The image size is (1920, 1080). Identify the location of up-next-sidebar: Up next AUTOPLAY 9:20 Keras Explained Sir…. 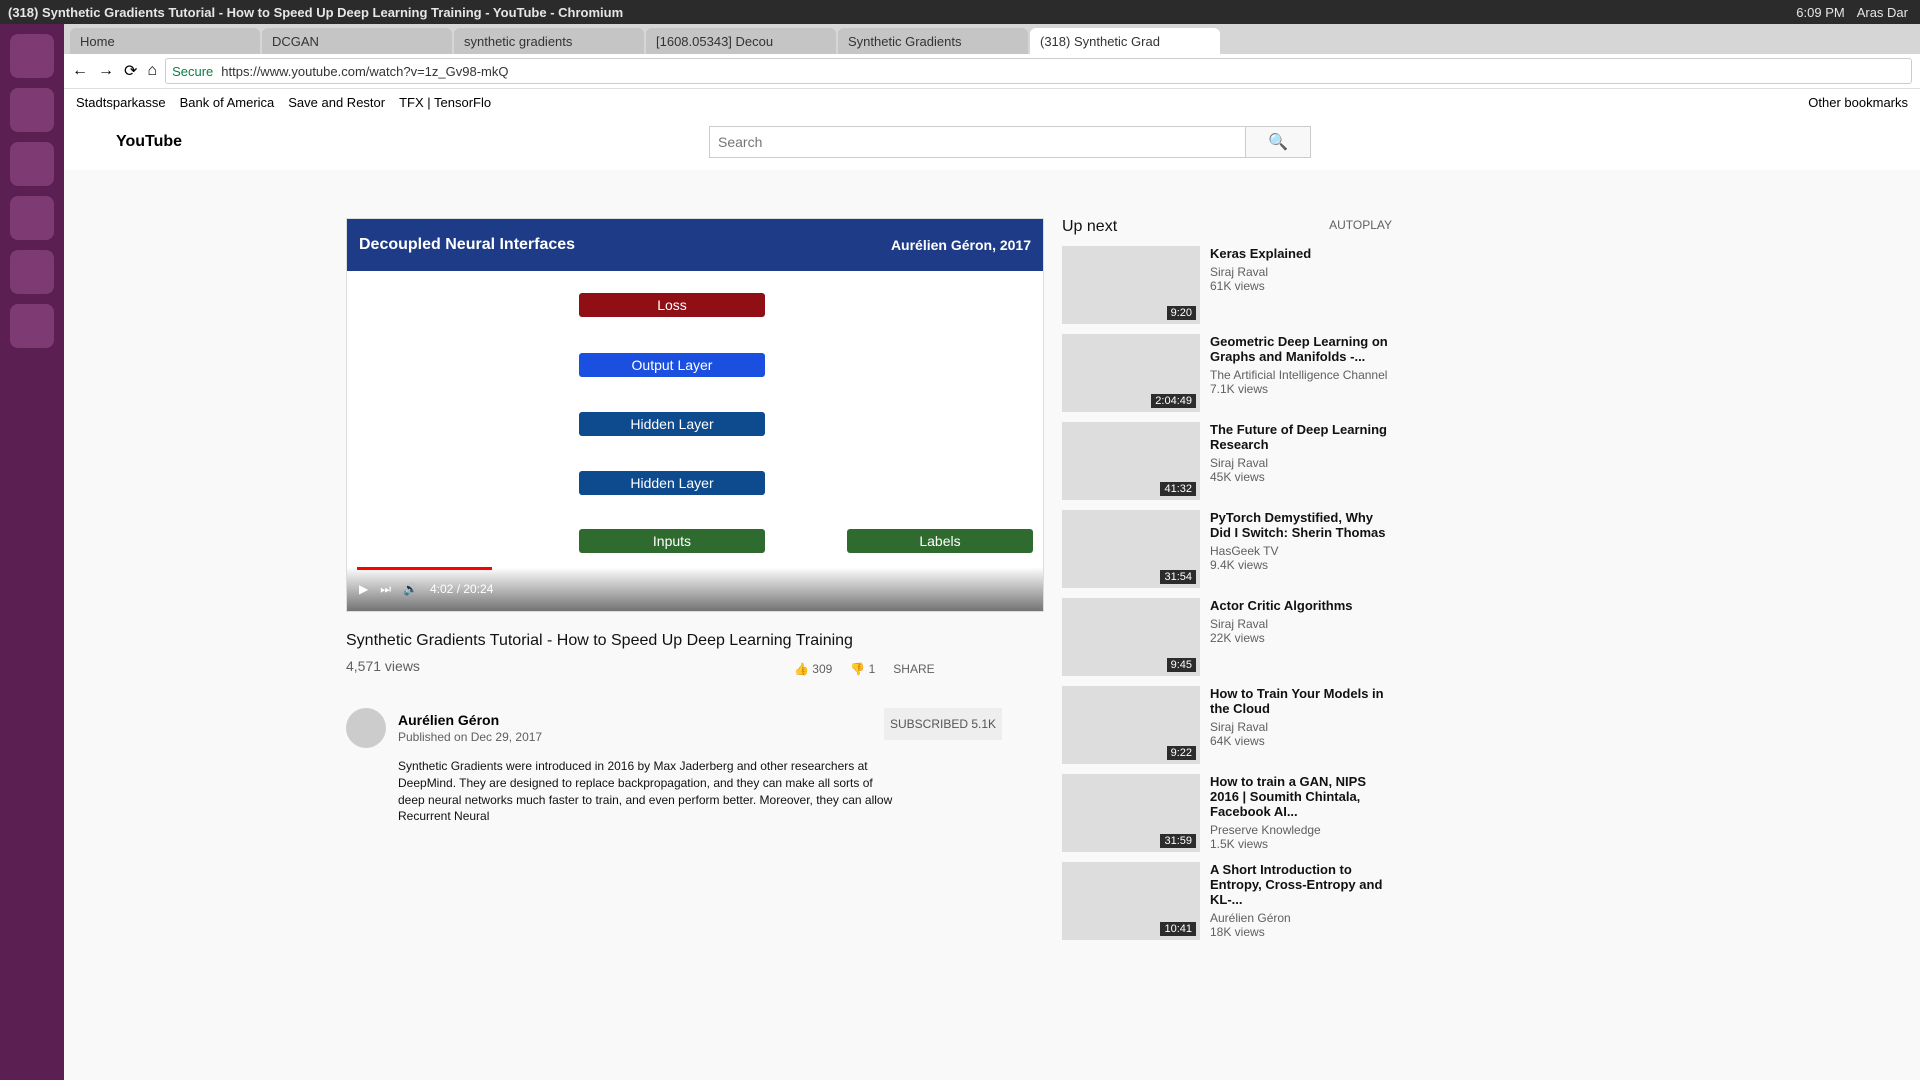
(1227, 584).